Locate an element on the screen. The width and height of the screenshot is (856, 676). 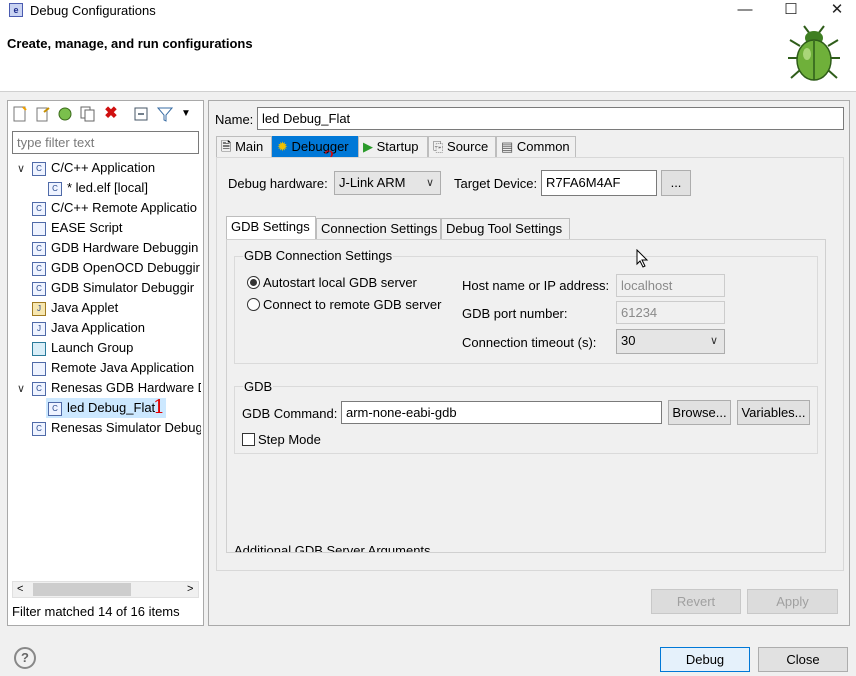
timeout-label: Connection timeout (s): is located at coordinates (529, 342).